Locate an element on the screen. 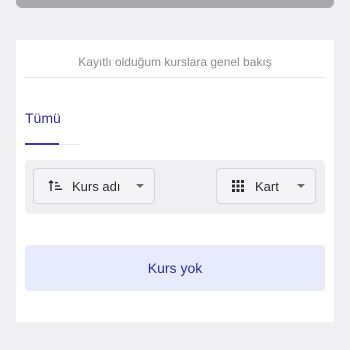 The image size is (350, 350). active-tab-indicator is located at coordinates (42, 144).